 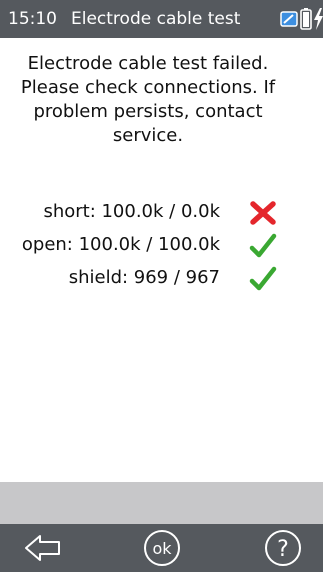 What do you see at coordinates (43, 548) in the screenshot?
I see `back-arrow-icon` at bounding box center [43, 548].